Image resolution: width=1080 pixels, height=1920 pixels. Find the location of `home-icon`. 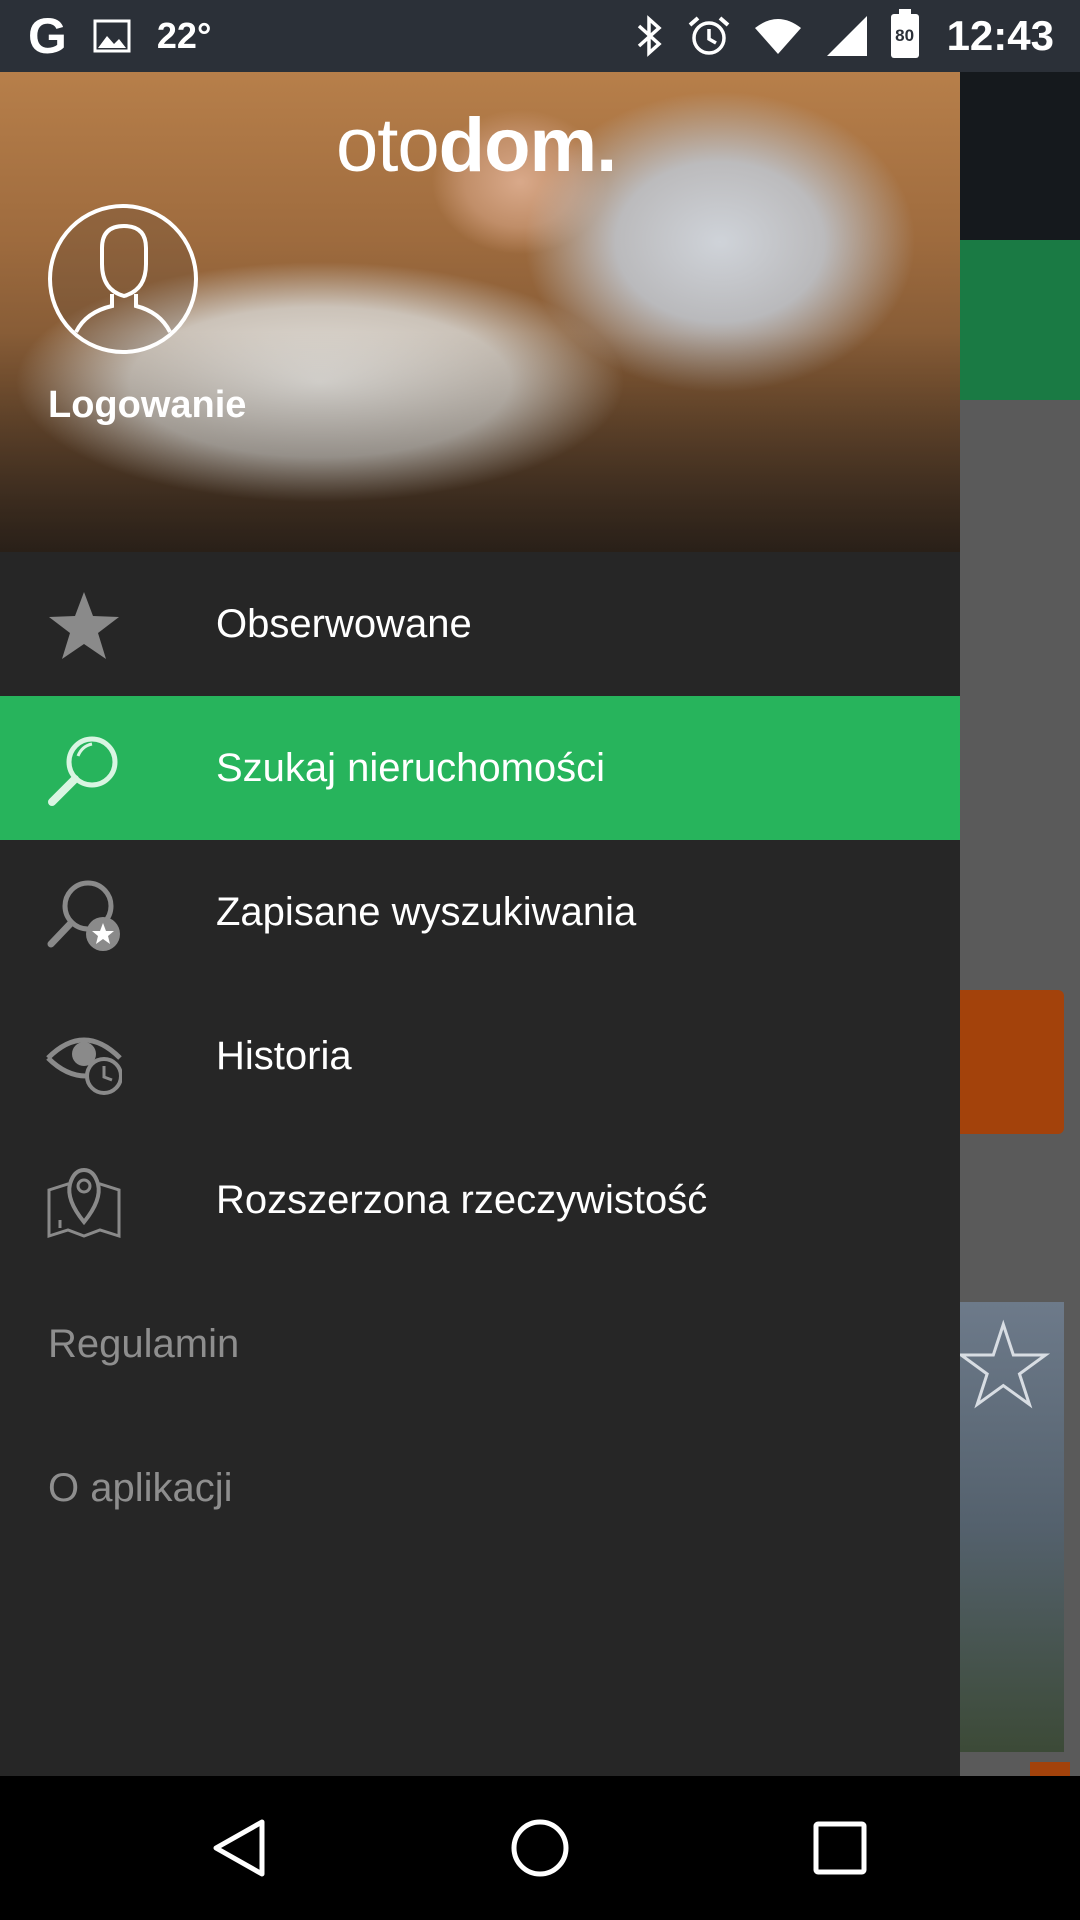

home-icon is located at coordinates (540, 1848).